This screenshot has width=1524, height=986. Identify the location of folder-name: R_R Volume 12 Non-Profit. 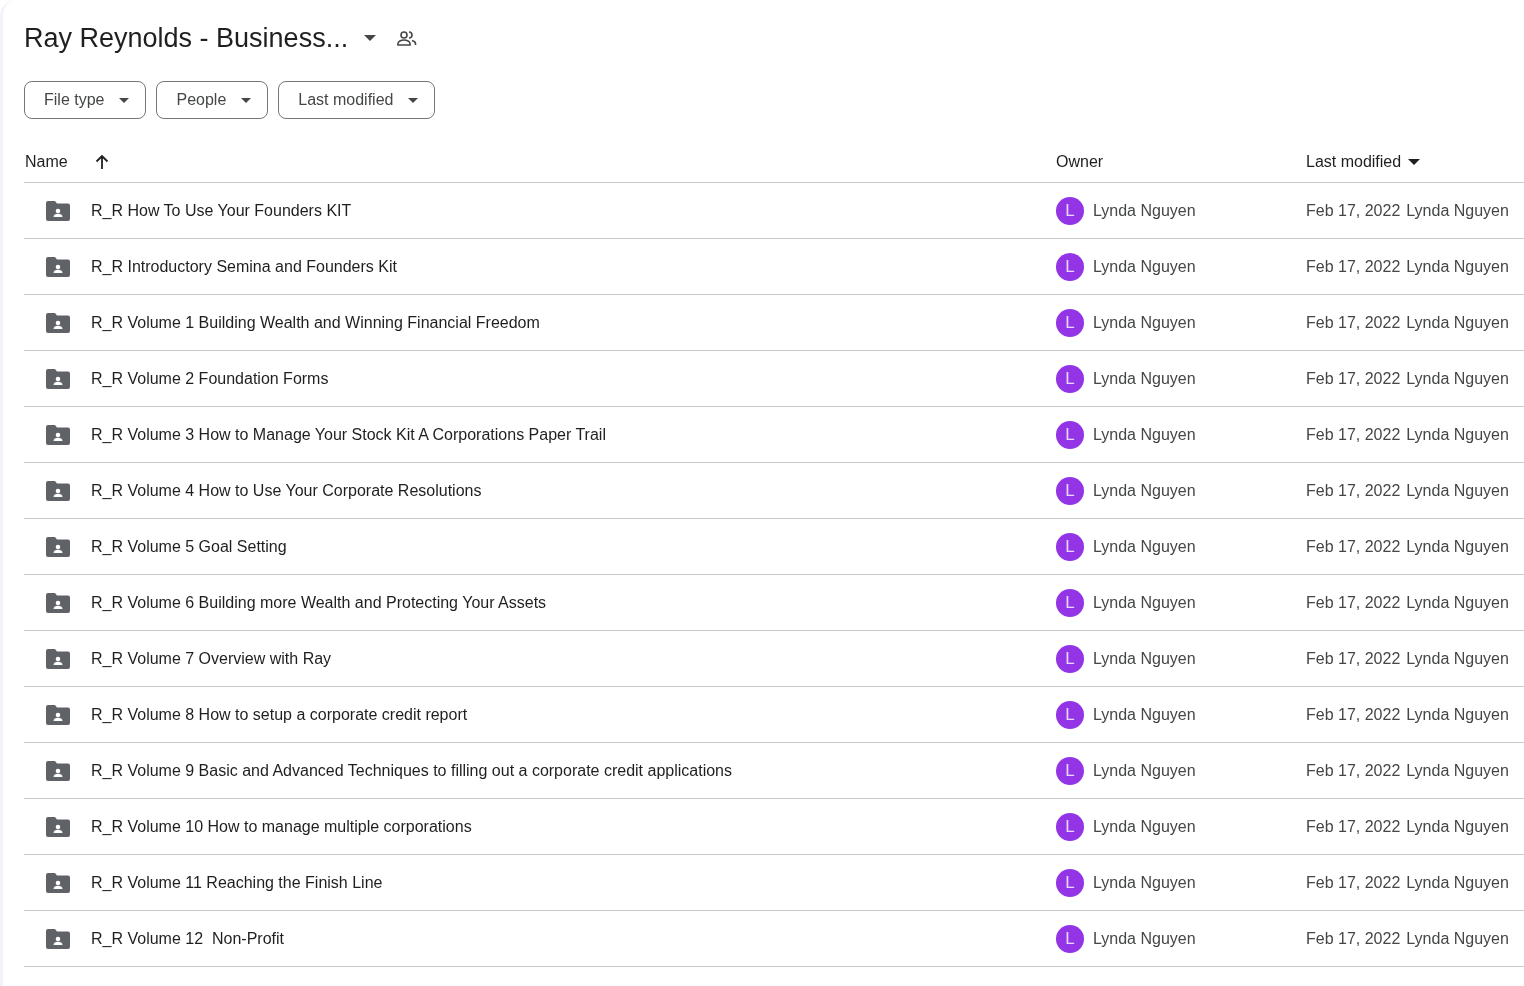
(187, 938).